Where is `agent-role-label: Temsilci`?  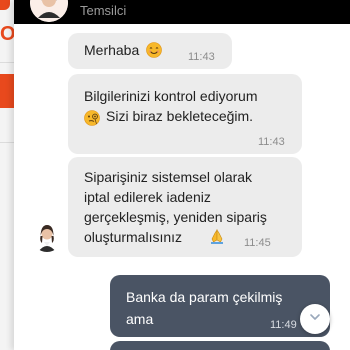
agent-role-label: Temsilci is located at coordinates (103, 10).